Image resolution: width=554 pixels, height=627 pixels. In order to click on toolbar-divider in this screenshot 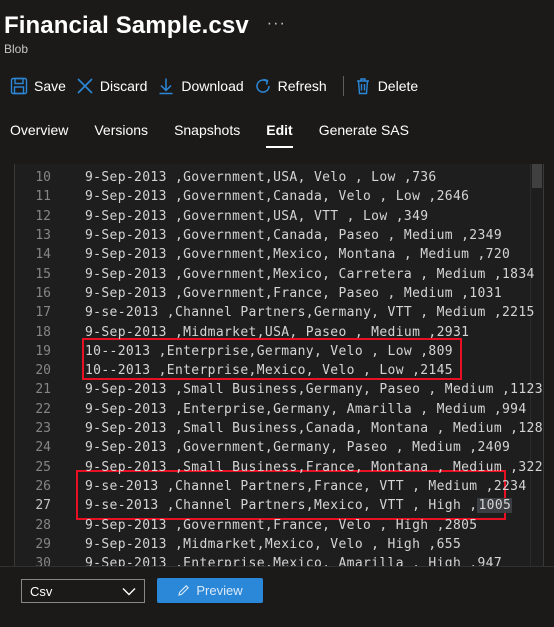, I will do `click(343, 86)`.